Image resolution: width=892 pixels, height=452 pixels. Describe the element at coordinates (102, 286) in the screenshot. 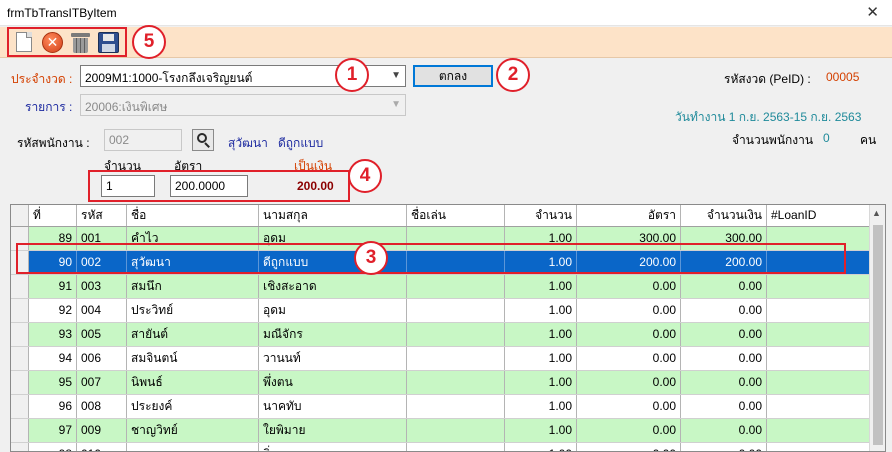

I see `cell-code: 003` at that location.